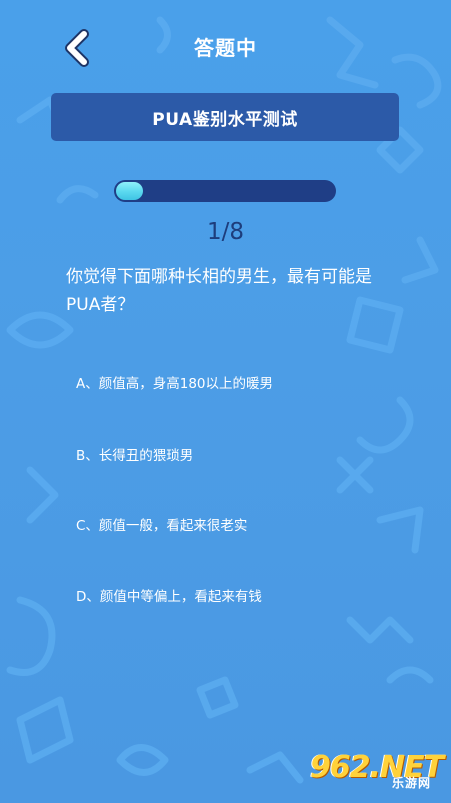 The height and width of the screenshot is (803, 451). I want to click on option-c: C、颜值一般，看起来很老实, so click(231, 524).